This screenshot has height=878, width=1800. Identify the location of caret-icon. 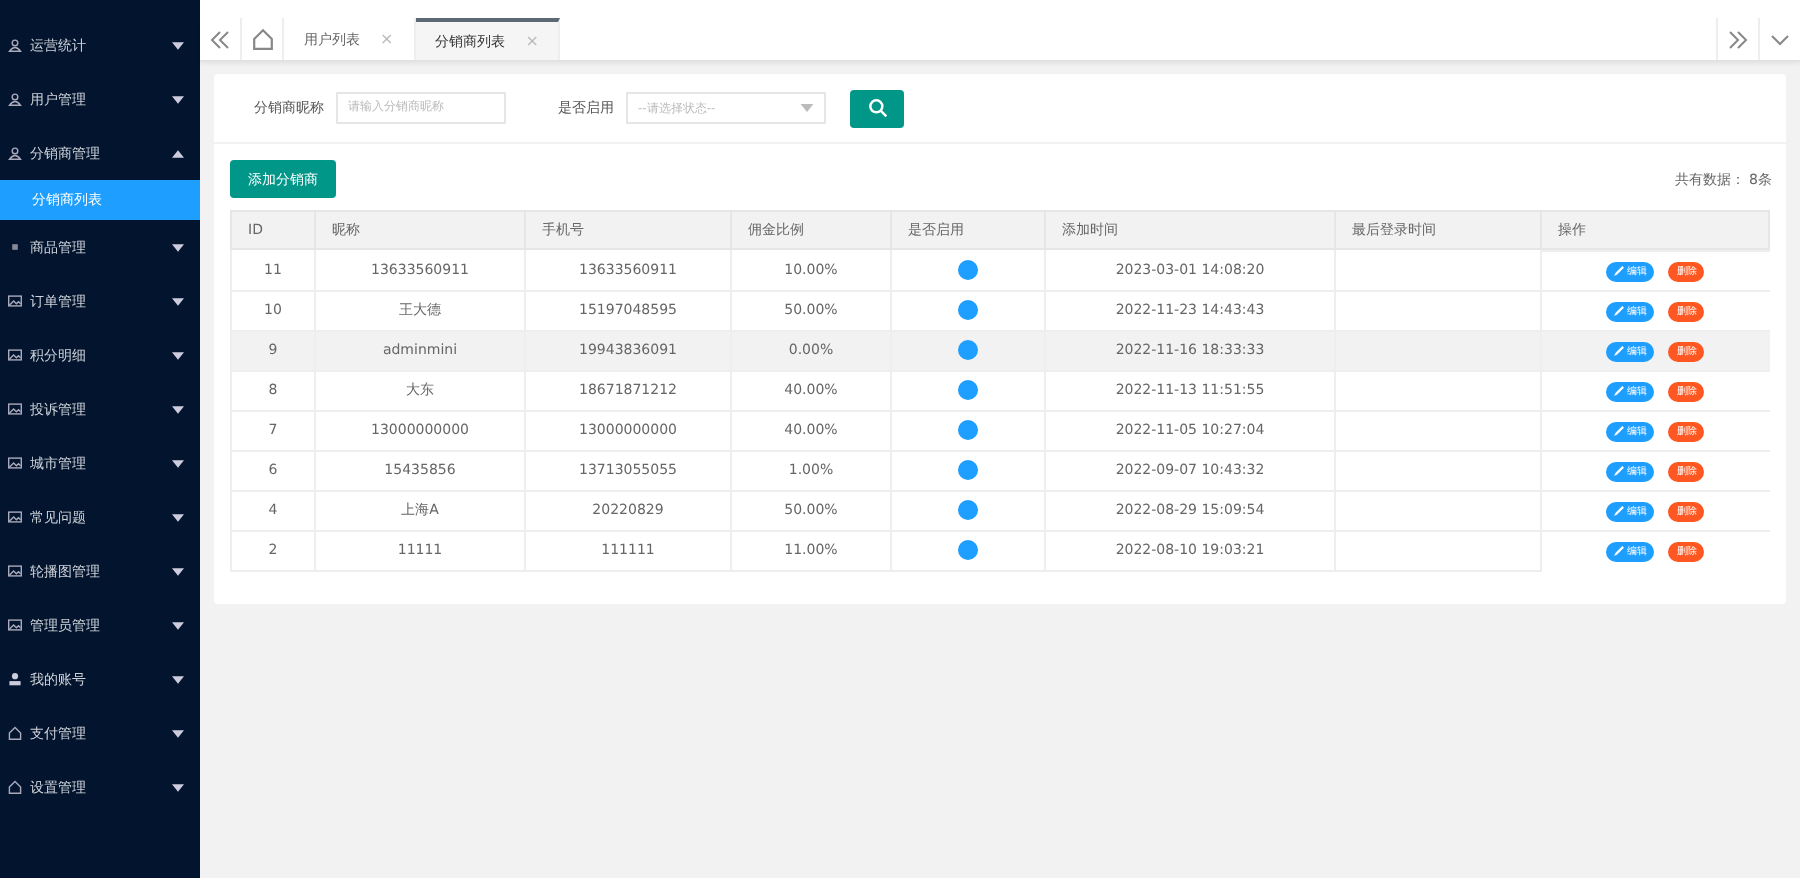
(807, 108).